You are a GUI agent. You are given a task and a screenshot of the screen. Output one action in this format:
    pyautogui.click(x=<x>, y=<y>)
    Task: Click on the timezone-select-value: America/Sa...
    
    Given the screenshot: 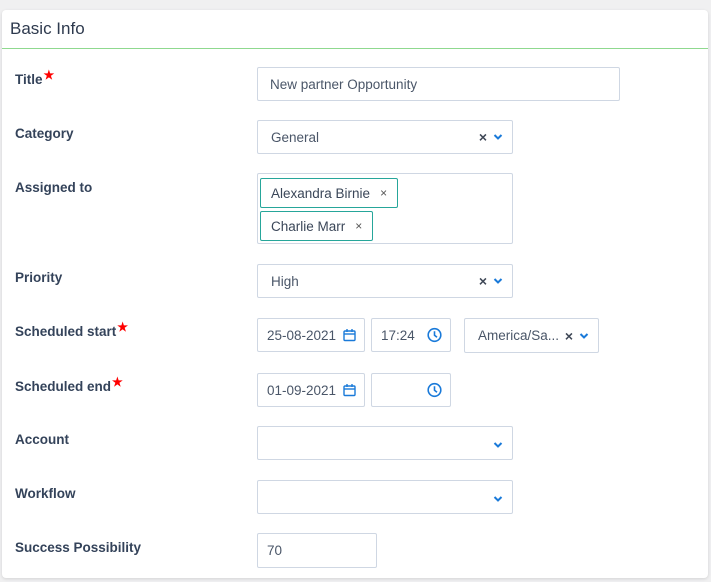 What is the action you would take?
    pyautogui.click(x=519, y=335)
    